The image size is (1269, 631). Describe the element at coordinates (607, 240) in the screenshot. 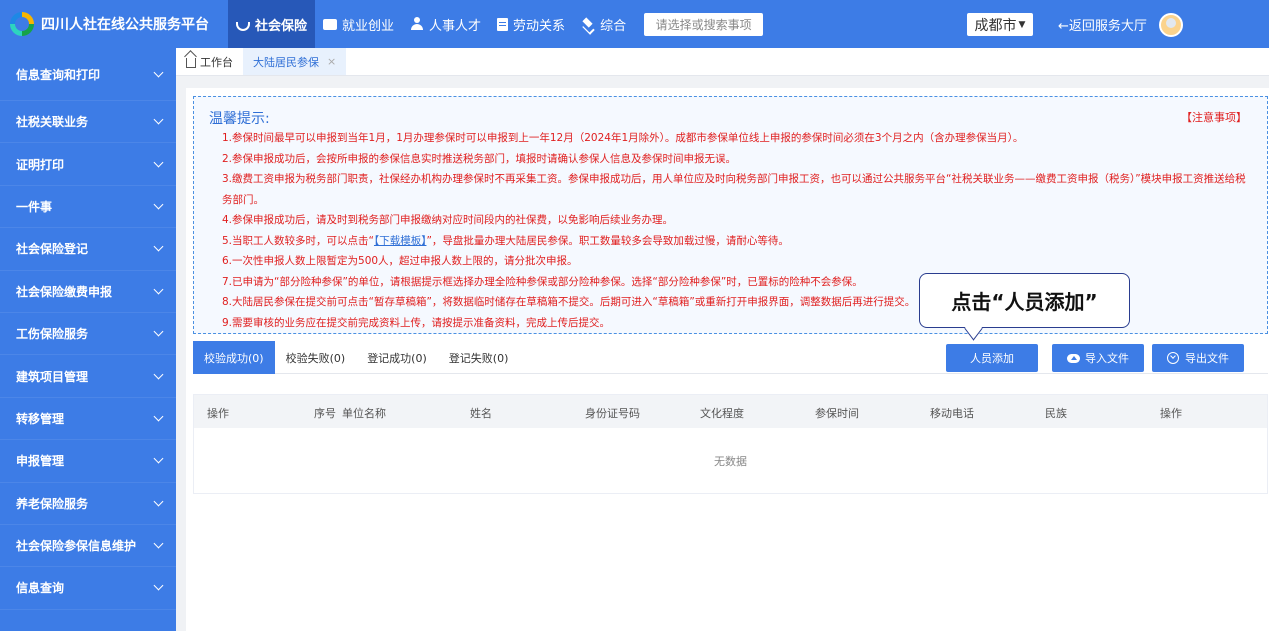

I see `notice-text: ”，导盘批量办理大陆居民参保。职工数量较多会导致加载过慢，请耐心等待。` at that location.